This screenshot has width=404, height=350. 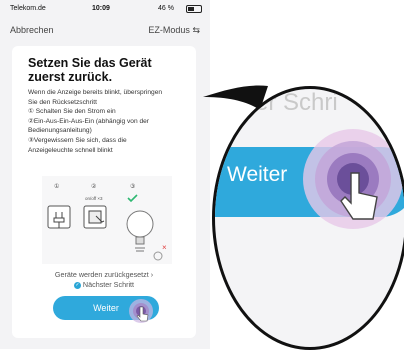 I want to click on zoom-faint-text: er Schri, so click(x=296, y=102).